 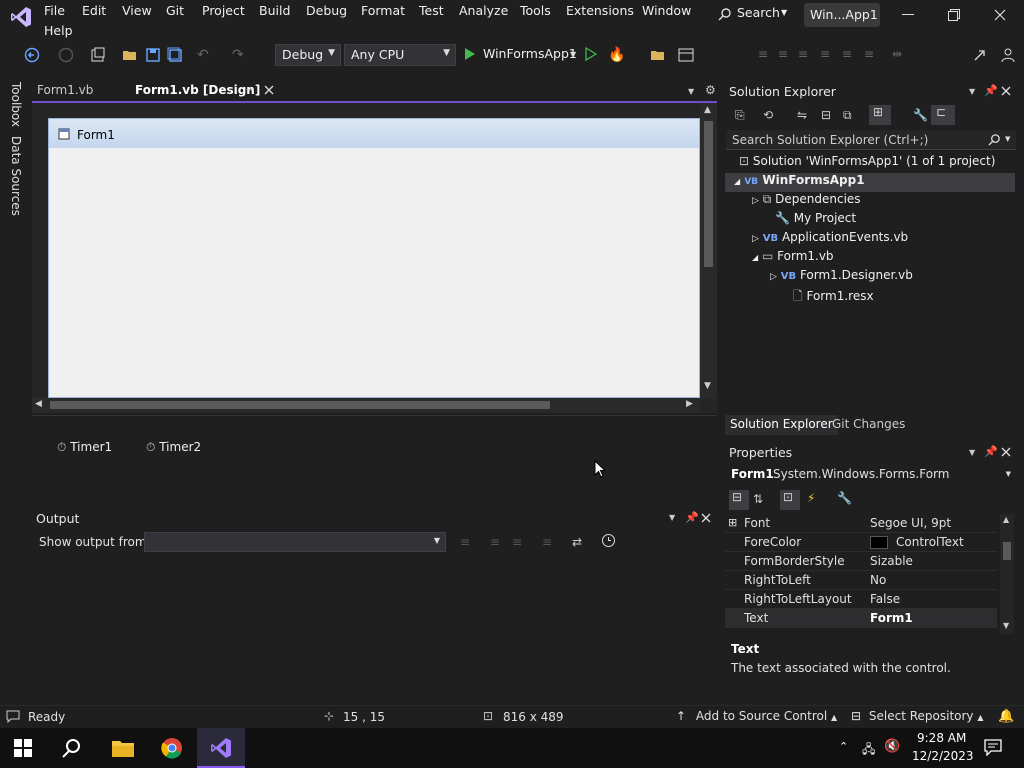 What do you see at coordinates (32, 55) in the screenshot?
I see `back-icon` at bounding box center [32, 55].